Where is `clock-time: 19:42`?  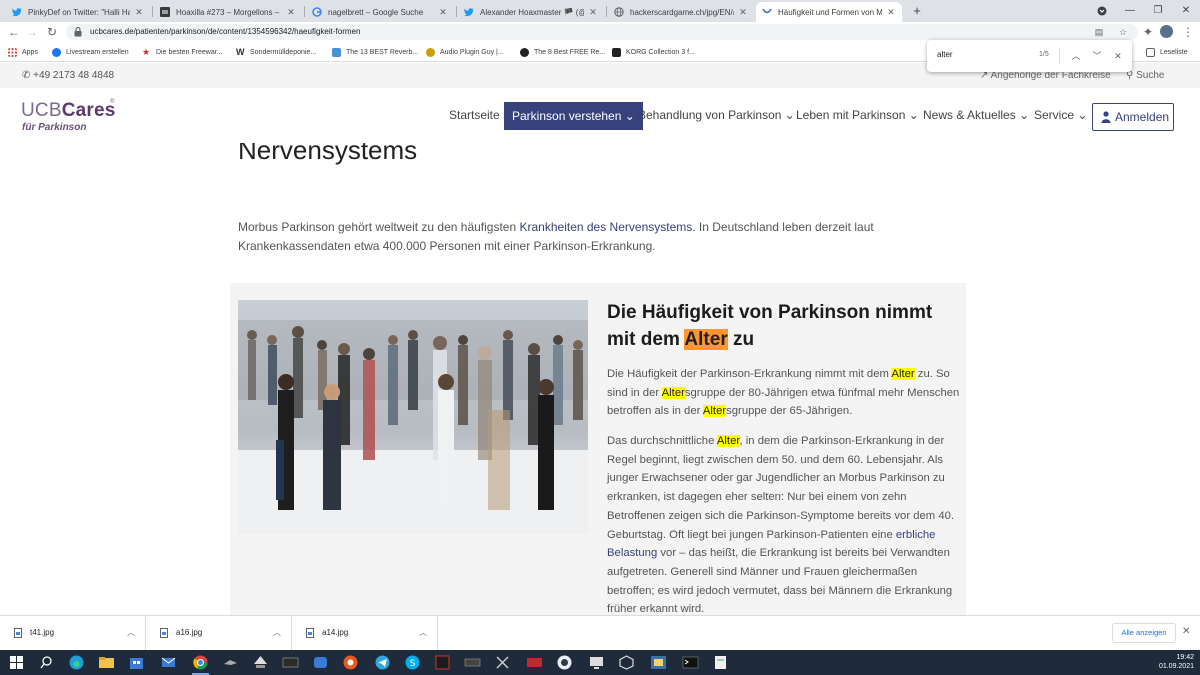
clock-time: 19:42 is located at coordinates (1185, 657).